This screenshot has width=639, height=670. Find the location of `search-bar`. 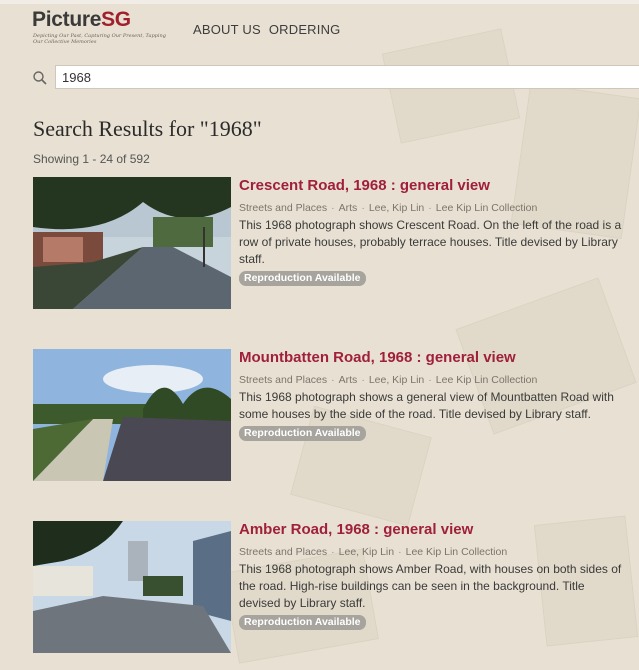

search-bar is located at coordinates (333, 78).